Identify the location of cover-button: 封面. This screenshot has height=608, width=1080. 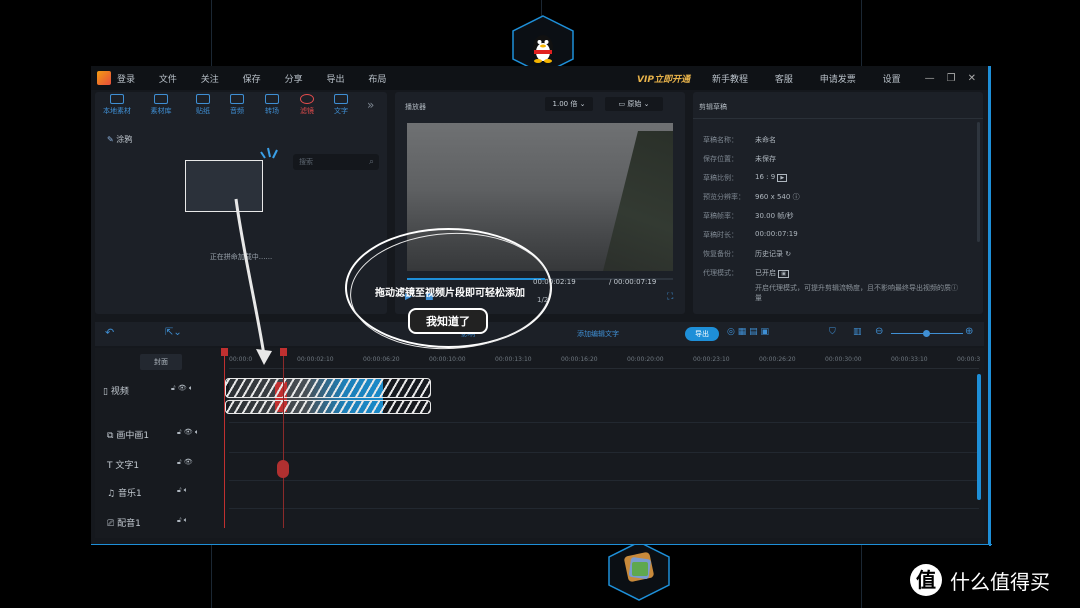
(161, 362).